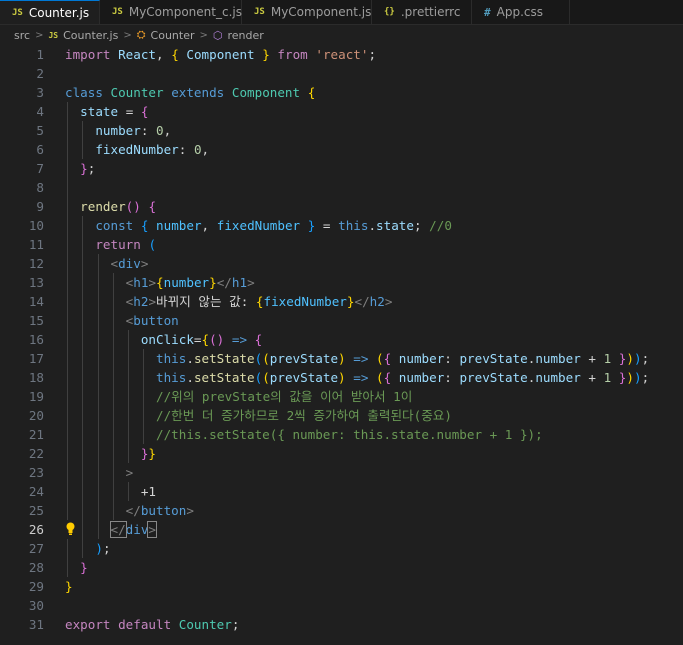  Describe the element at coordinates (107, 263) in the screenshot. I see `code-text: <div>` at that location.